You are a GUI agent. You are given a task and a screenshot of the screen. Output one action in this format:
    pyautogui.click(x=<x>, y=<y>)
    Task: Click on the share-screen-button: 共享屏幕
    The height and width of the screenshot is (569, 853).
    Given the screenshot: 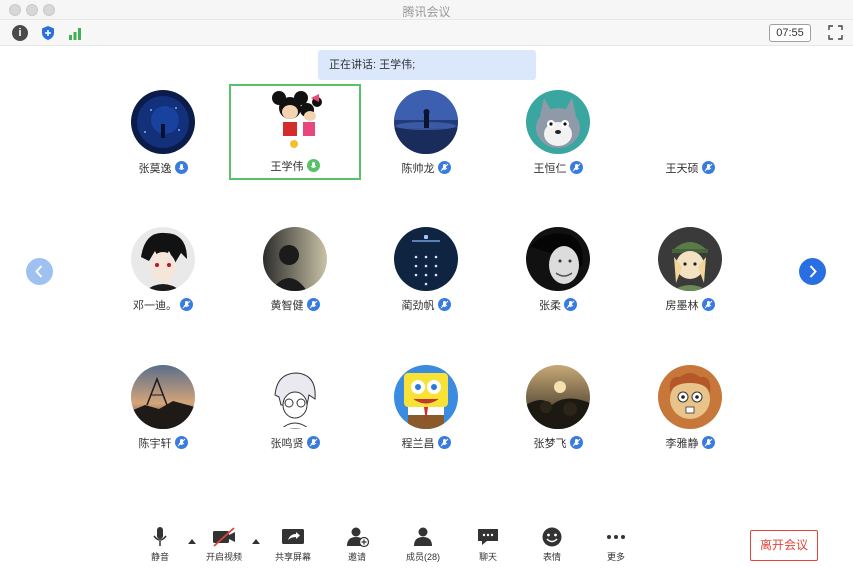 What is the action you would take?
    pyautogui.click(x=293, y=543)
    